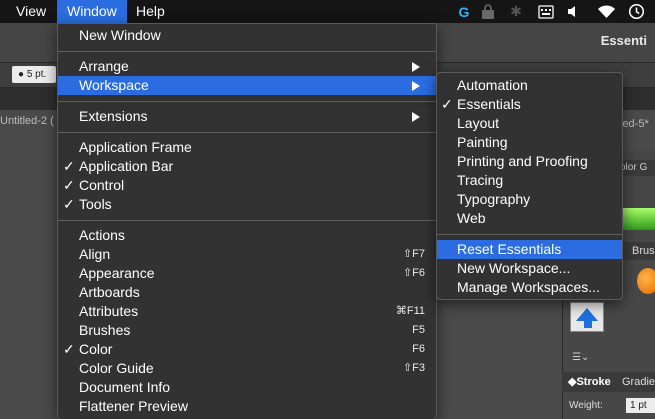  I want to click on menu-item-brushes: Brushes F5, so click(247, 330).